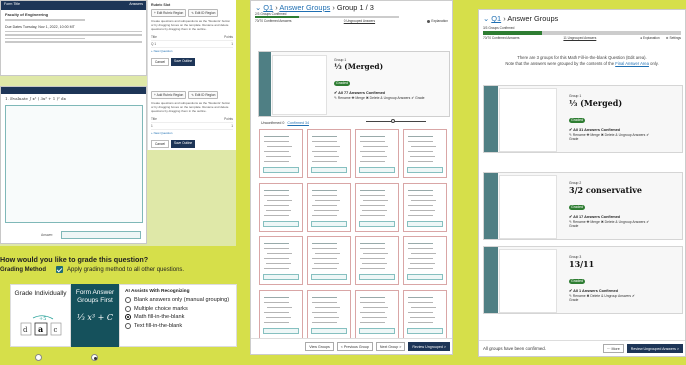 The width and height of the screenshot is (686, 365). What do you see at coordinates (154, 44) in the screenshot?
I see `outline-row-title: Q 1` at bounding box center [154, 44].